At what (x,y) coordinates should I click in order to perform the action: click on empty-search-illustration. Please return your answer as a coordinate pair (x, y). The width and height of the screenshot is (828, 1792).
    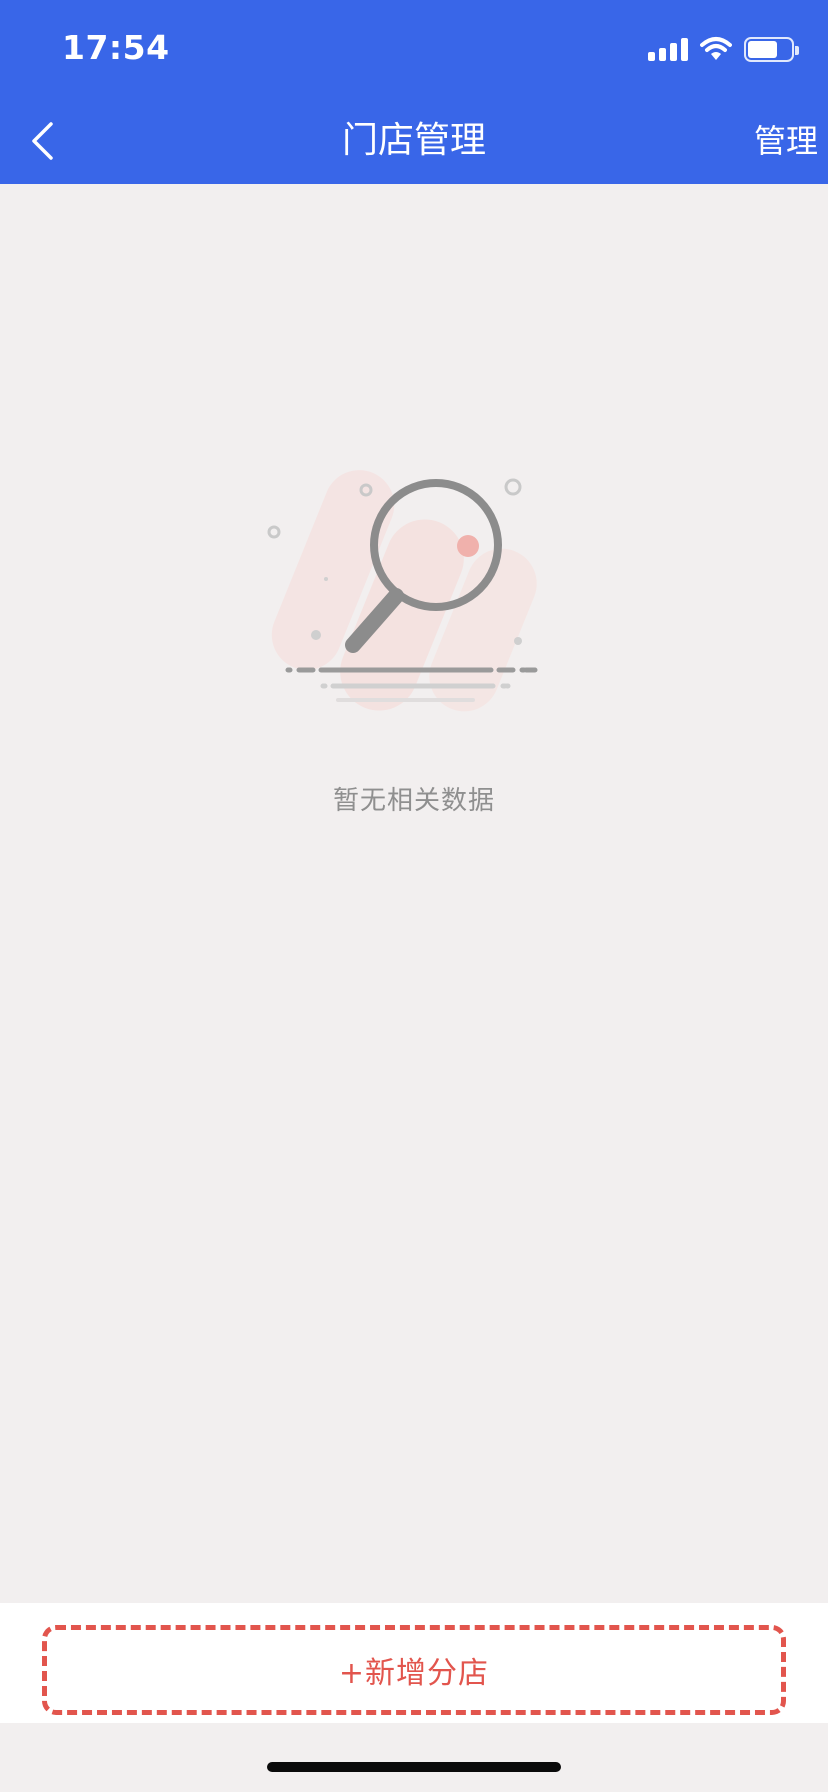
    Looking at the image, I should click on (409, 591).